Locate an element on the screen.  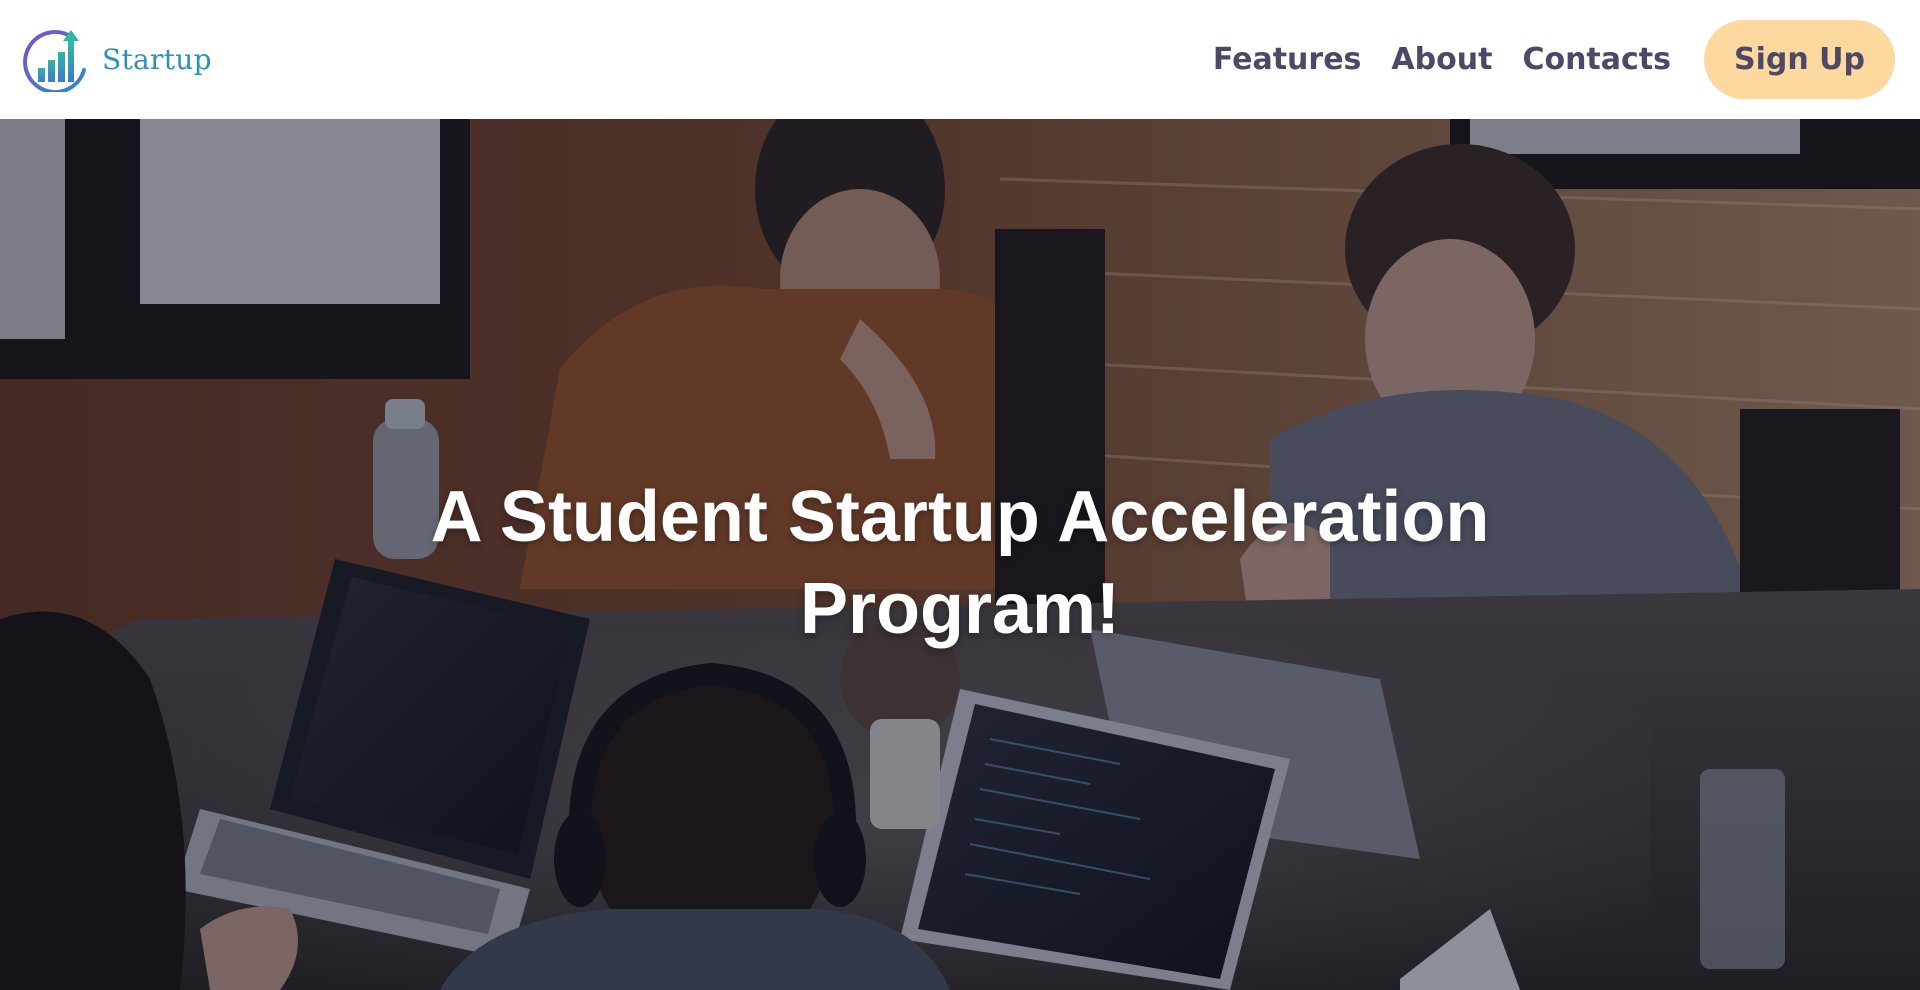
logo-text: Startup is located at coordinates (157, 59).